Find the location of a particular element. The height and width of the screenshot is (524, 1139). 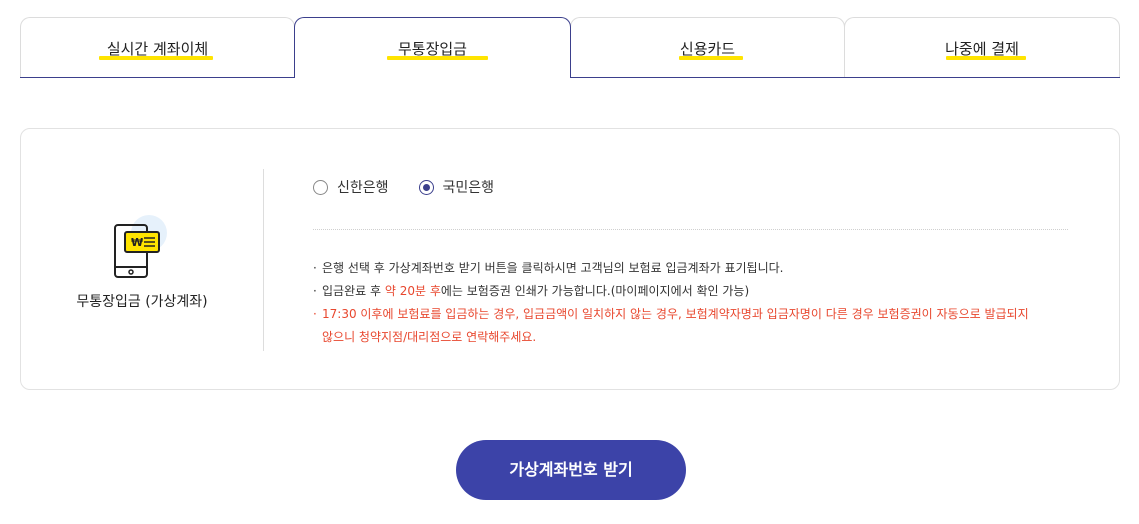

method-label: 무통장입금 (가상계좌) is located at coordinates (142, 302).